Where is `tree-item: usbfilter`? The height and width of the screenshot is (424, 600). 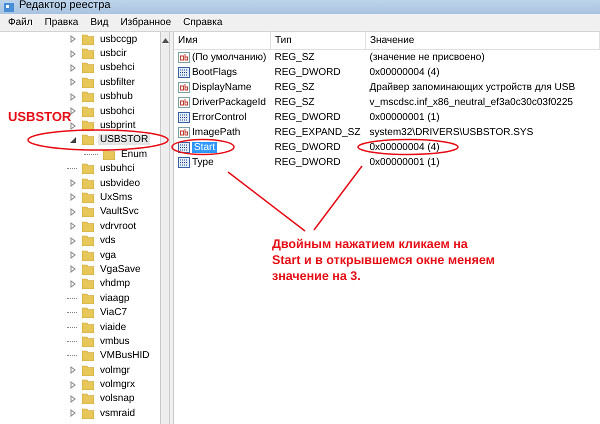
tree-item: usbfilter is located at coordinates (118, 82).